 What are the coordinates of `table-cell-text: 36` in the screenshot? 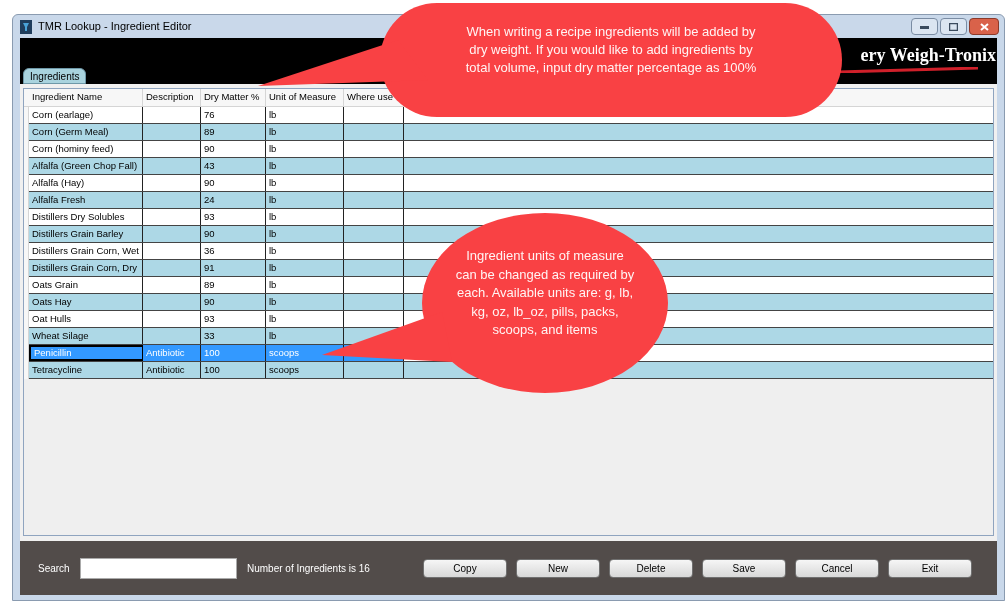 It's located at (209, 250).